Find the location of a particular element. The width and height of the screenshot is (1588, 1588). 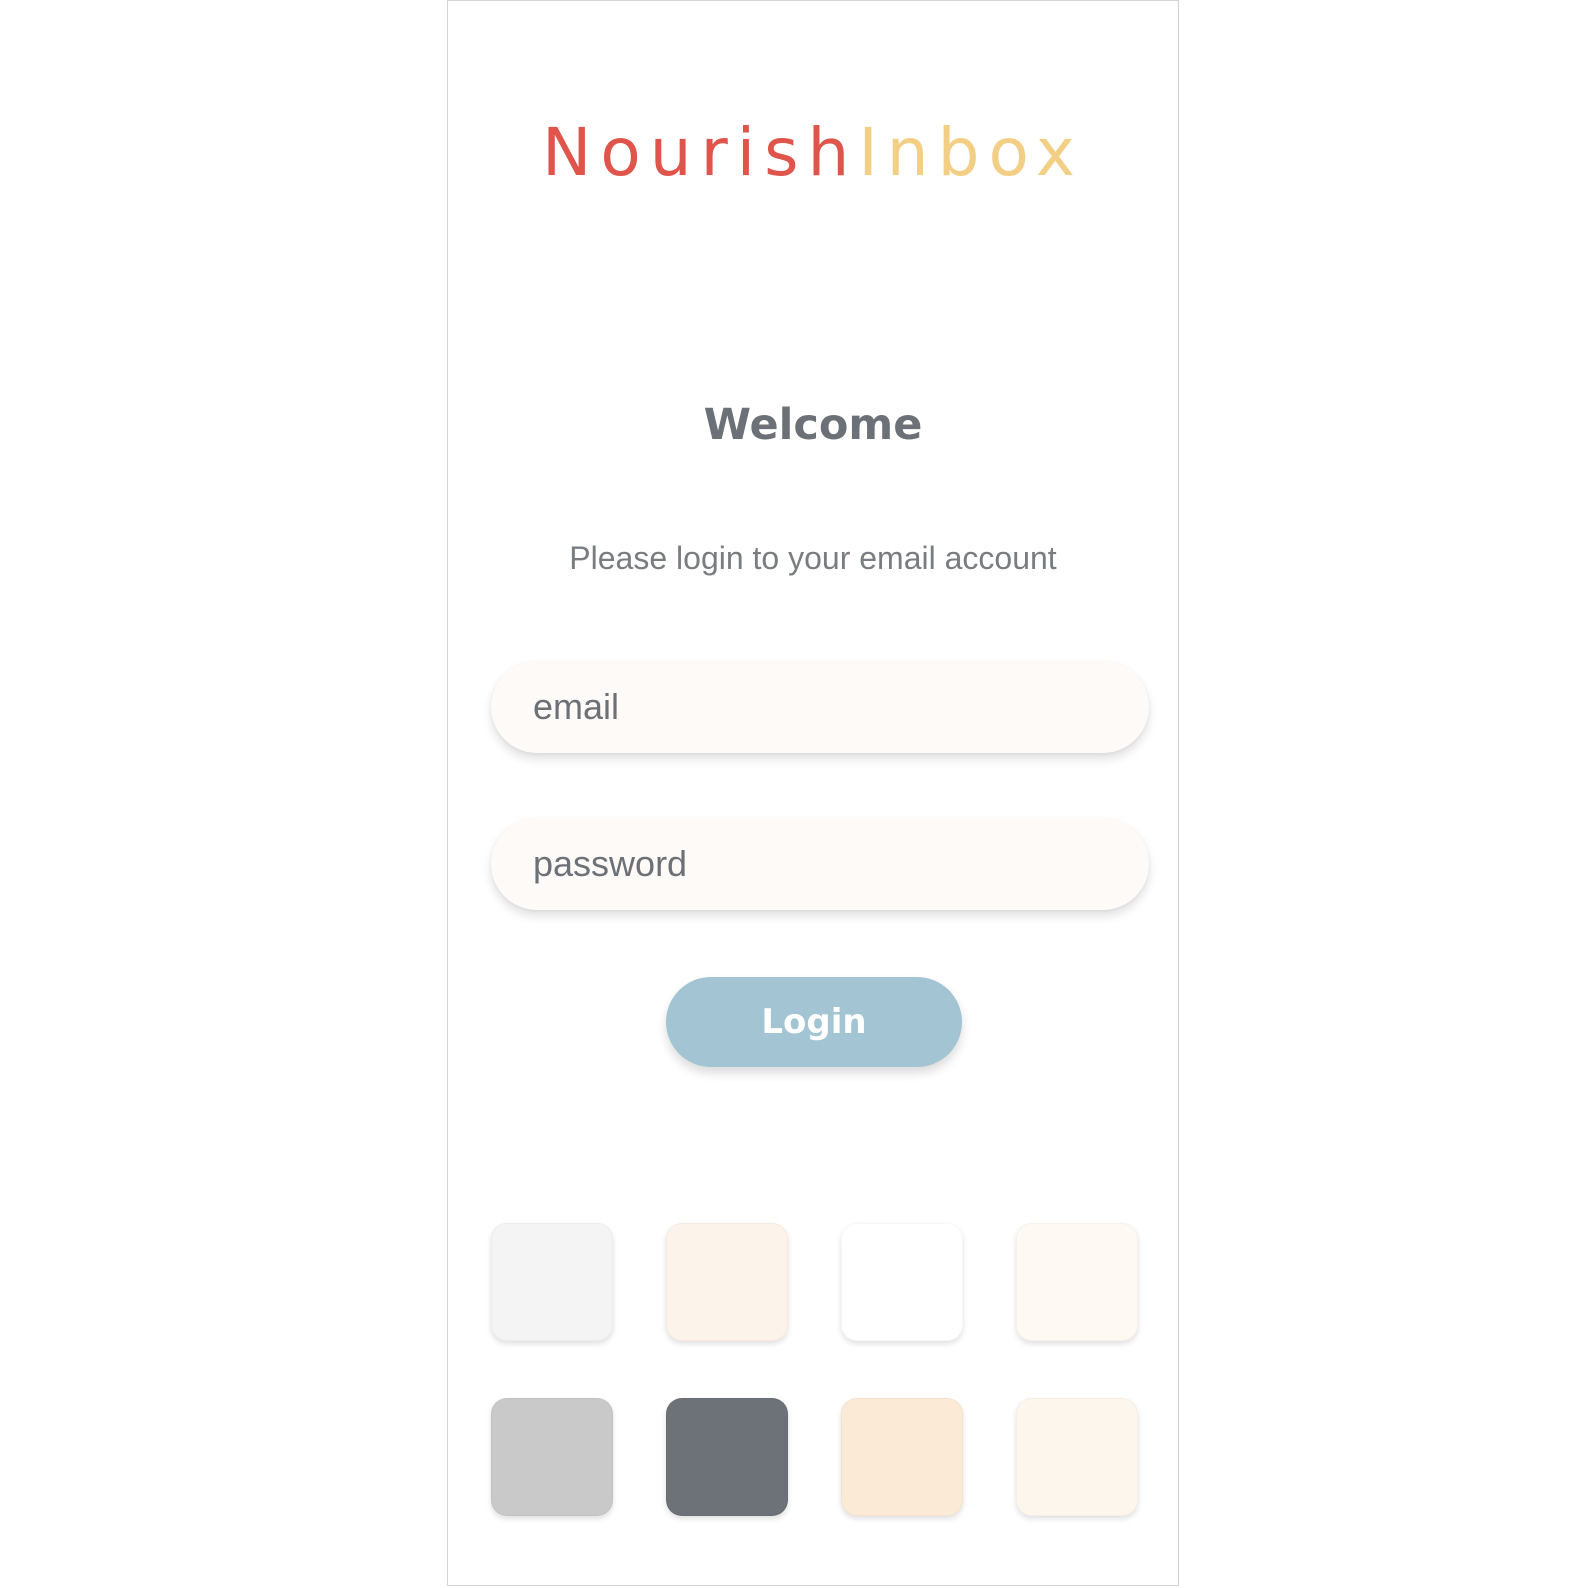

app-logo: NourishInbox is located at coordinates (813, 153).